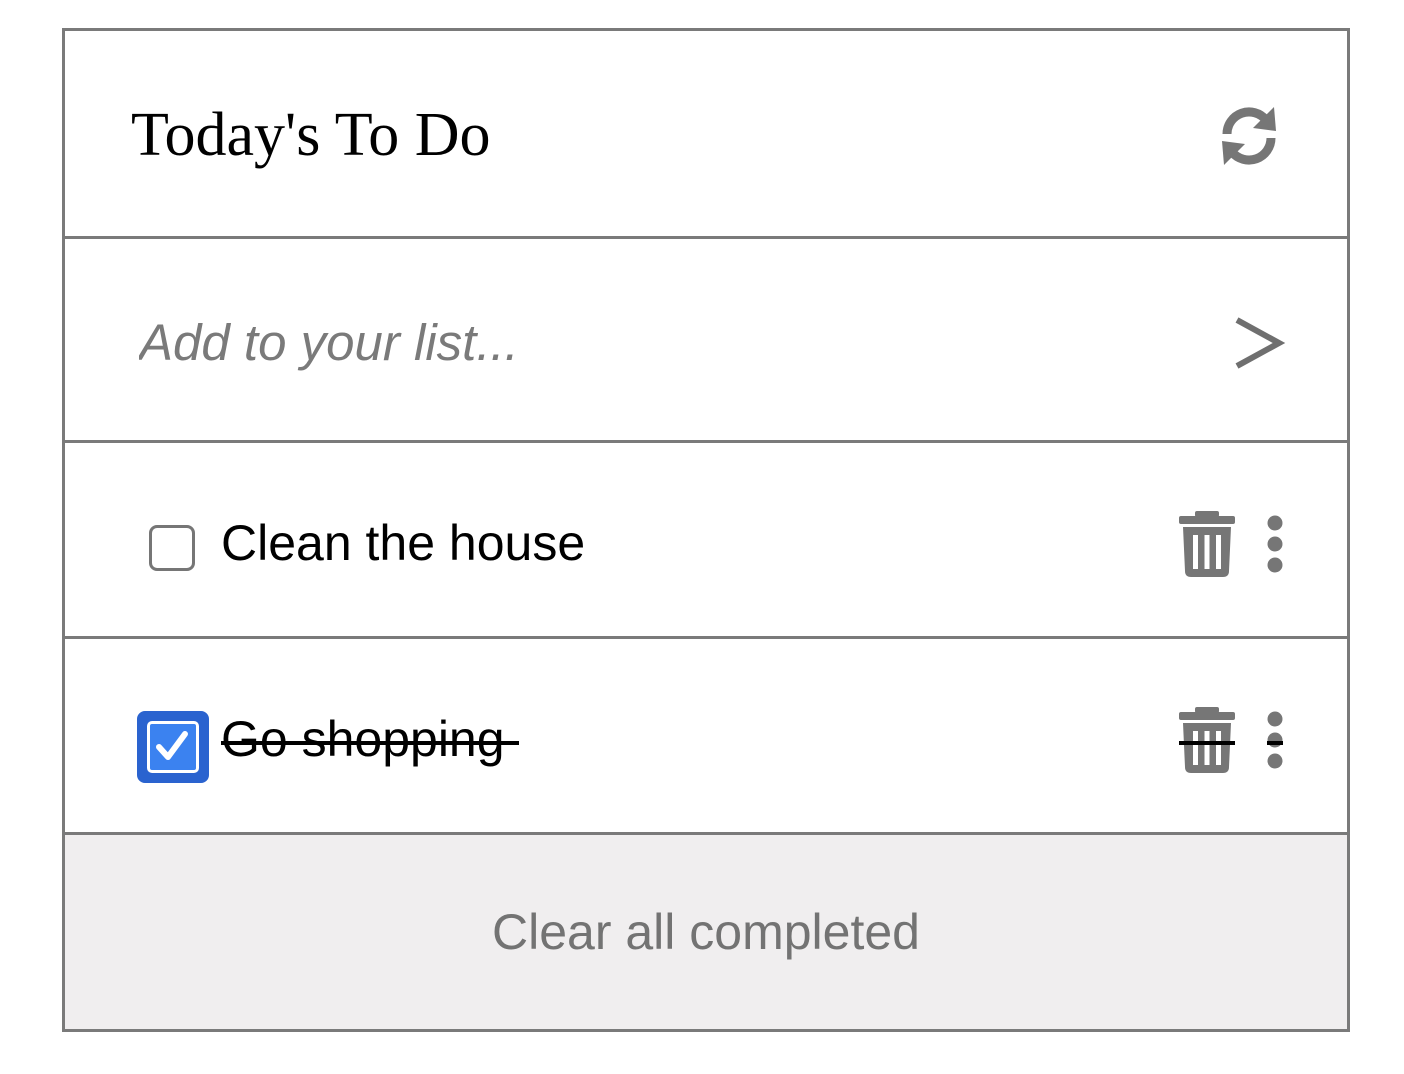  Describe the element at coordinates (370, 743) in the screenshot. I see `strikethrough-line` at that location.